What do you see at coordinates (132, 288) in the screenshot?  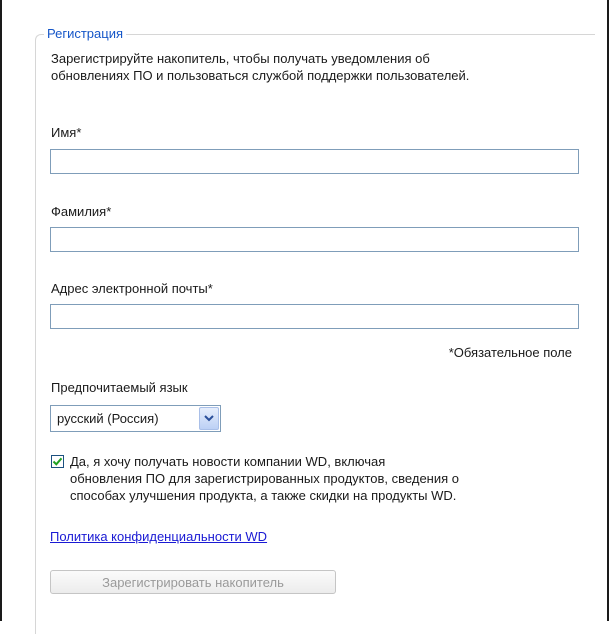 I see `email-label: Адрес электронной почты*` at bounding box center [132, 288].